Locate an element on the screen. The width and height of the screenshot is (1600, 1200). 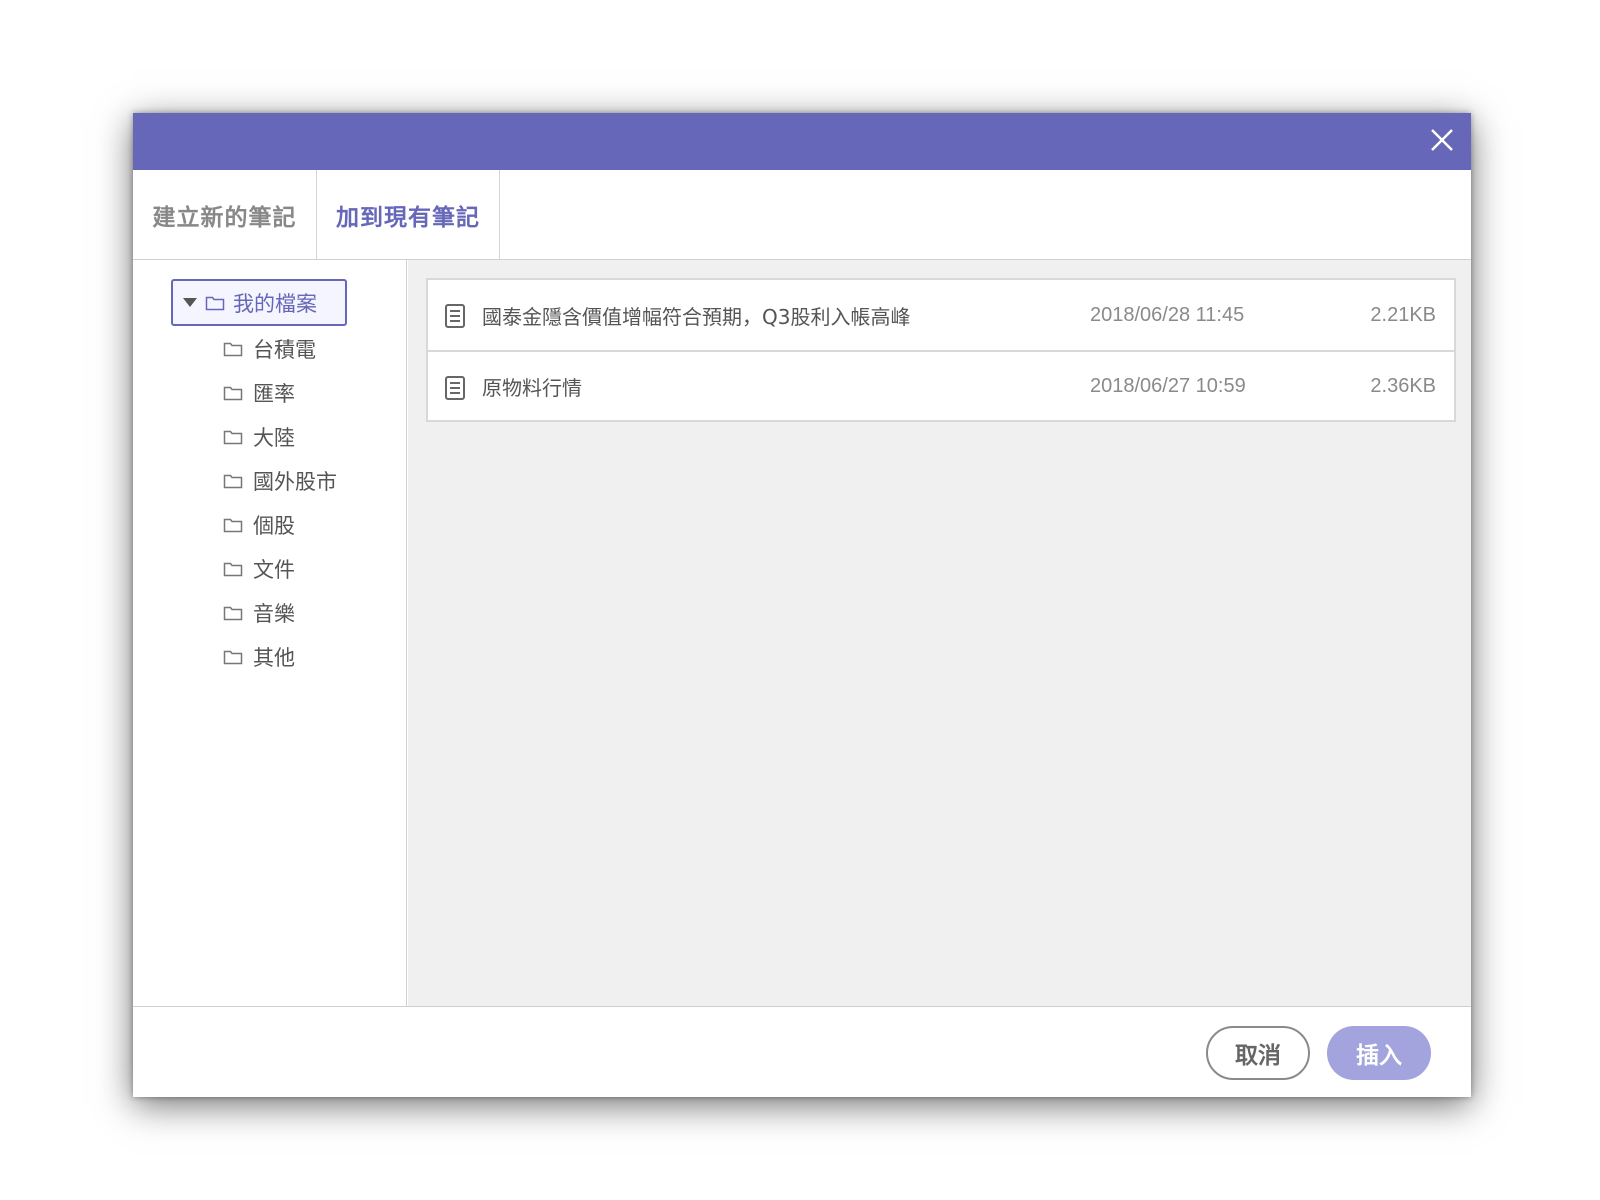
folder-label: 其他 is located at coordinates (274, 658).